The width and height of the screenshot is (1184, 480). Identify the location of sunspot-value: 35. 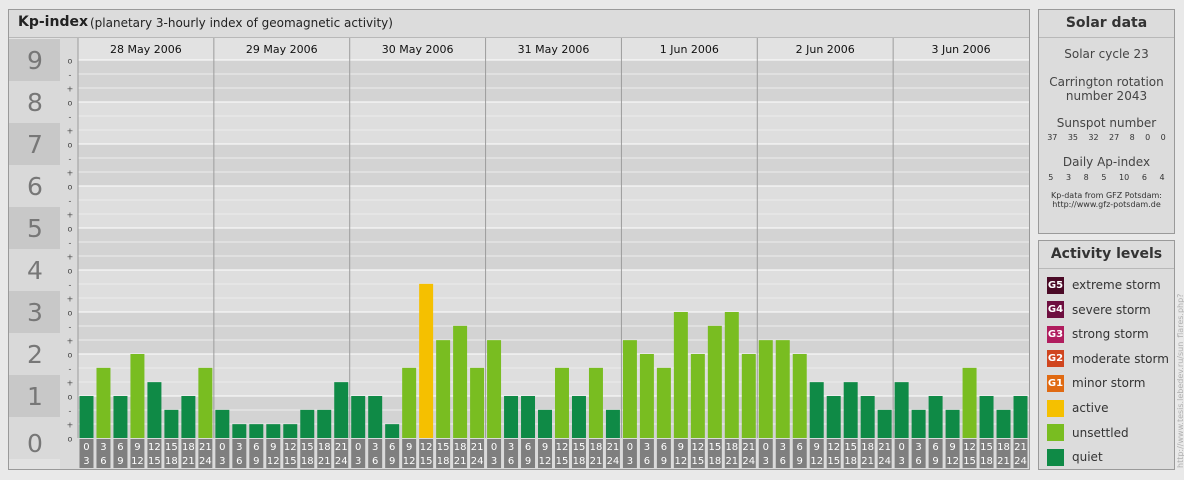
(1072, 137).